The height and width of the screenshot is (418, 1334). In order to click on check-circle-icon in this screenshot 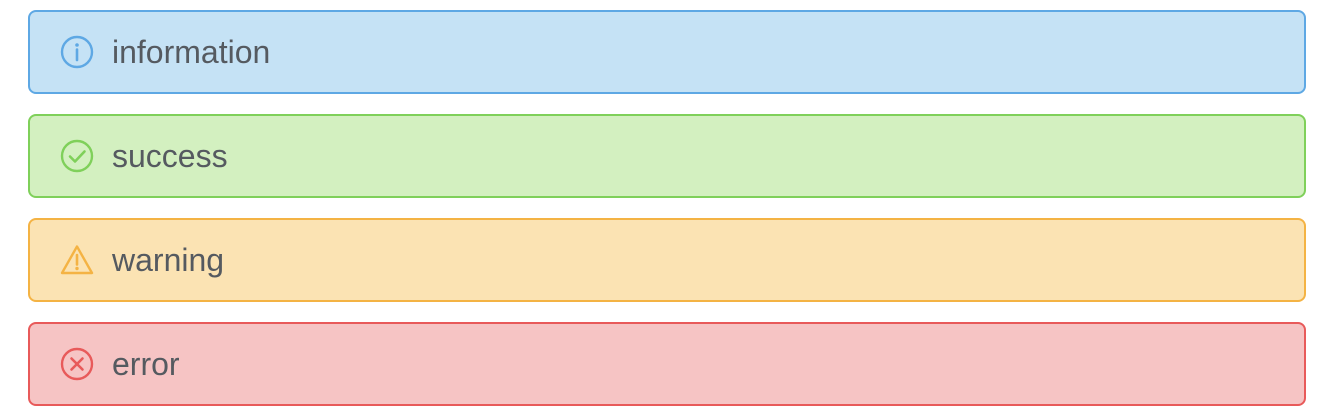, I will do `click(77, 156)`.